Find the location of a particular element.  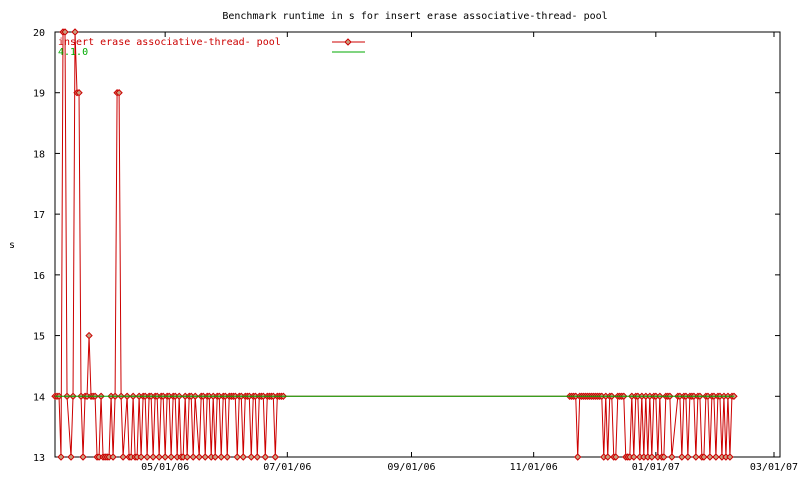

y-tick-label: 13 is located at coordinates (39, 458).